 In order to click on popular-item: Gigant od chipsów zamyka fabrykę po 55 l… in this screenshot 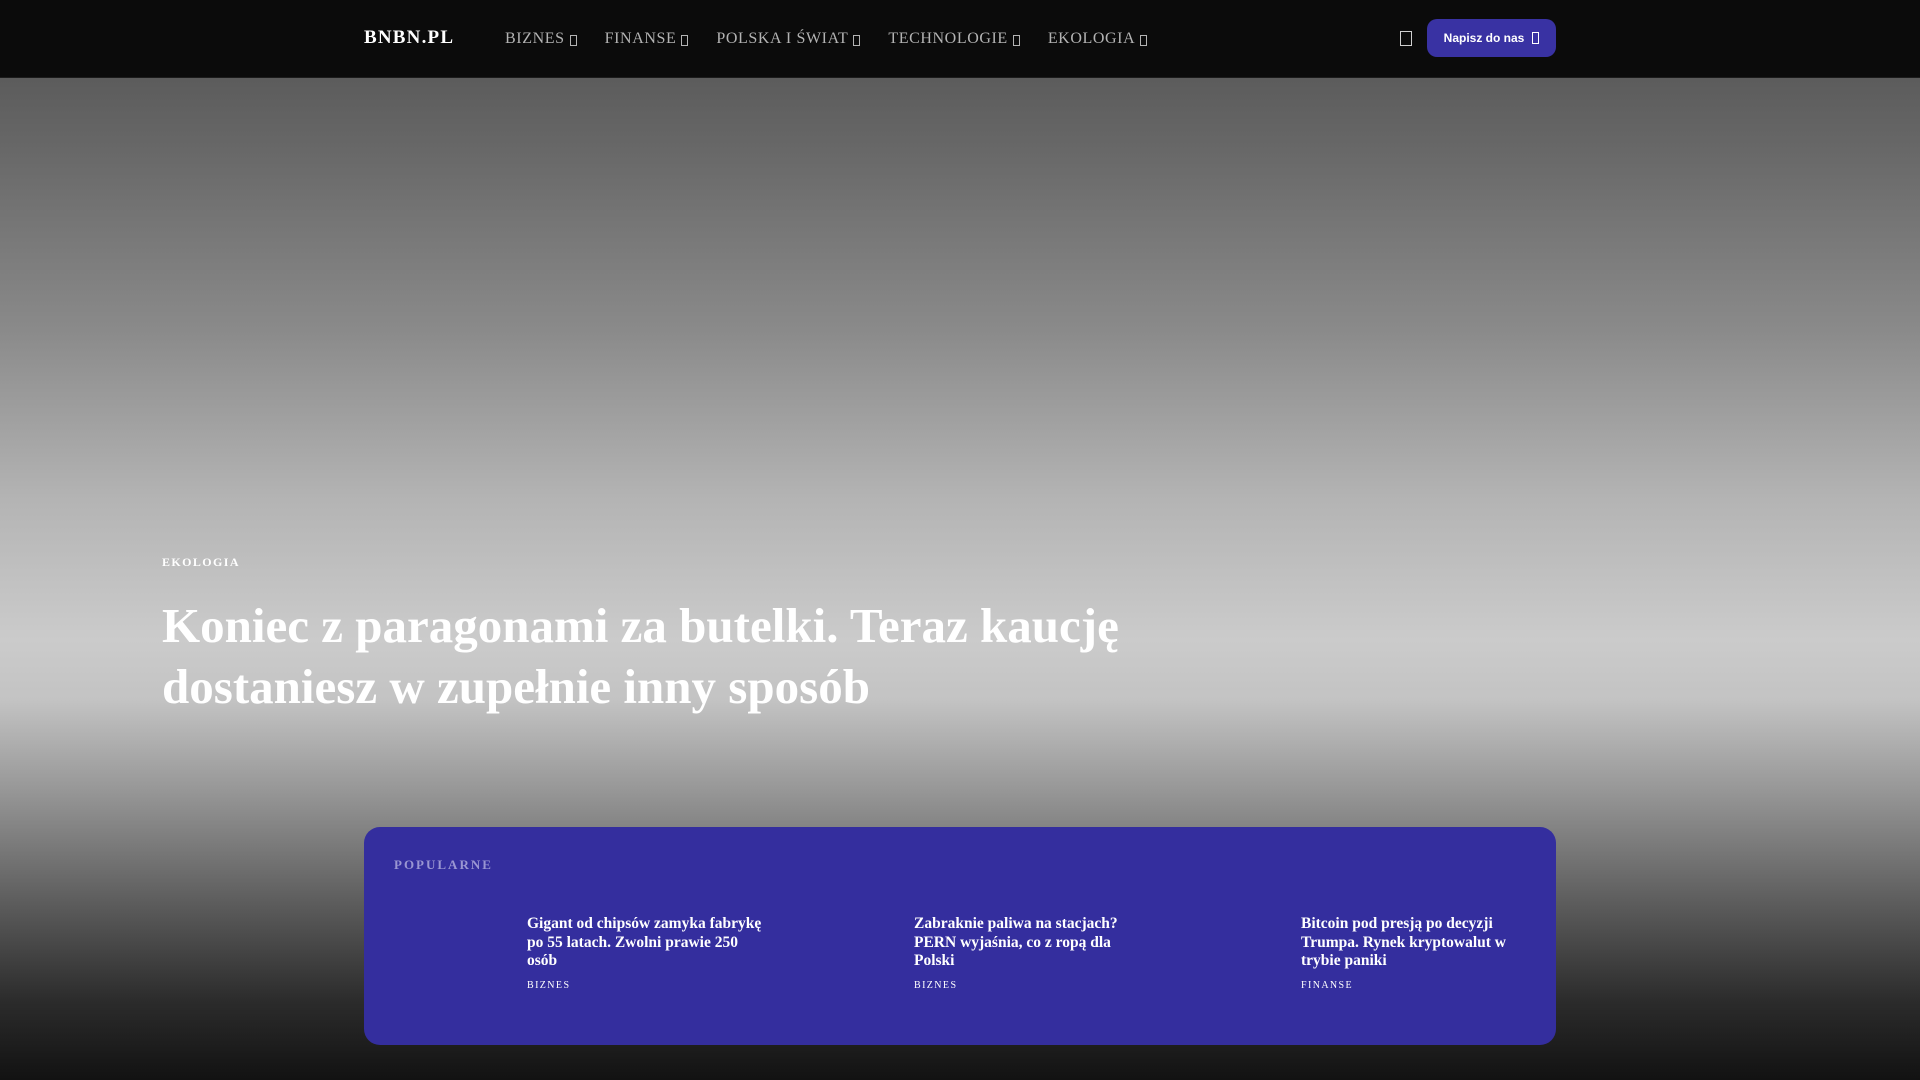, I will do `click(647, 953)`.